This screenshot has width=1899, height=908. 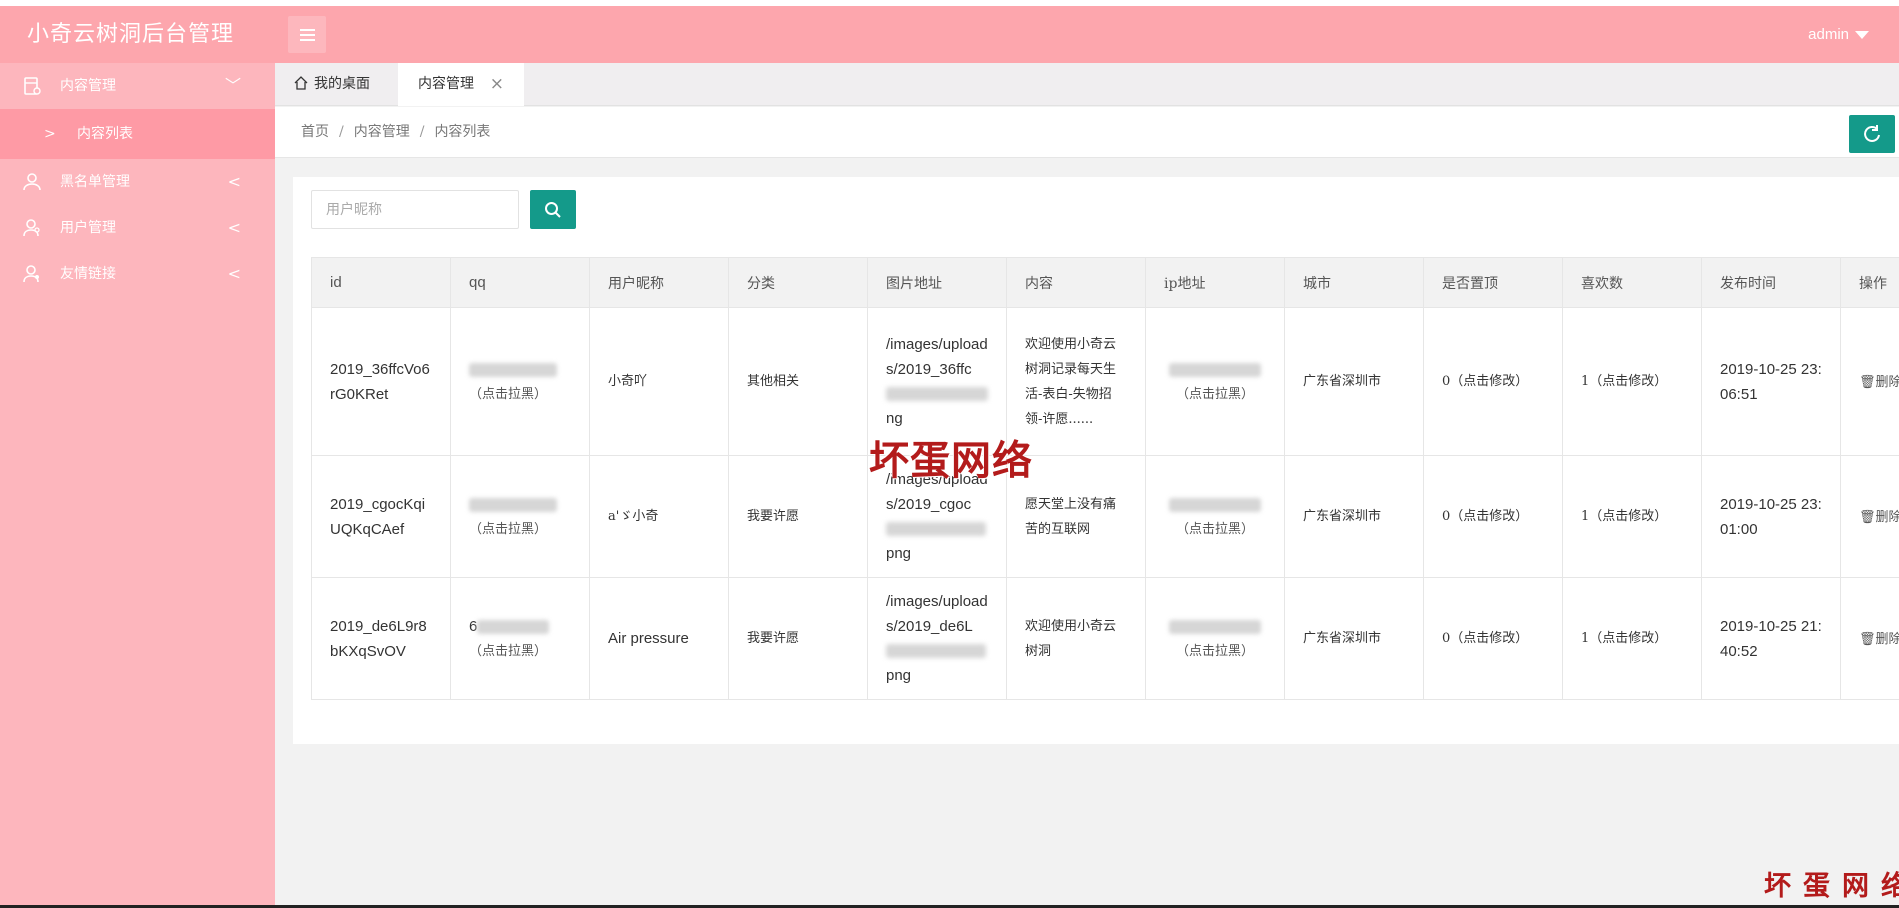 I want to click on user-menu: admin, so click(x=1838, y=34).